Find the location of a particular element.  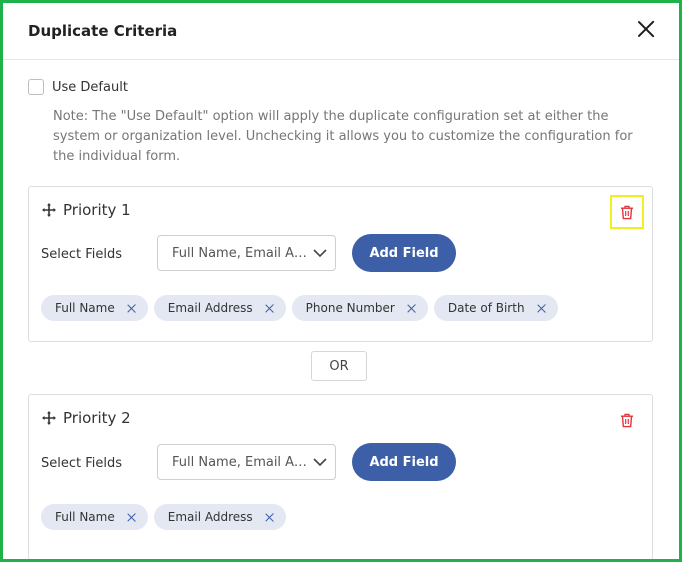

priority-title: Priority 2 is located at coordinates (97, 418).